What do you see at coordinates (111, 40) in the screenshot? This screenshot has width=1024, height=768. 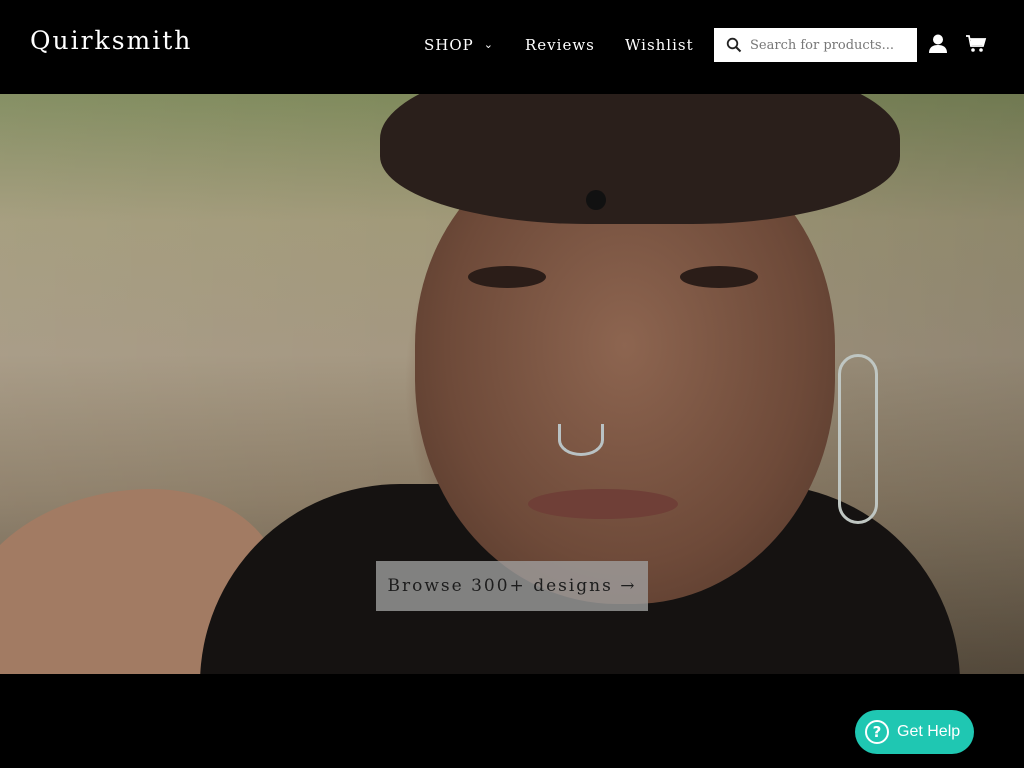 I see `site-logo: Quirksmith` at bounding box center [111, 40].